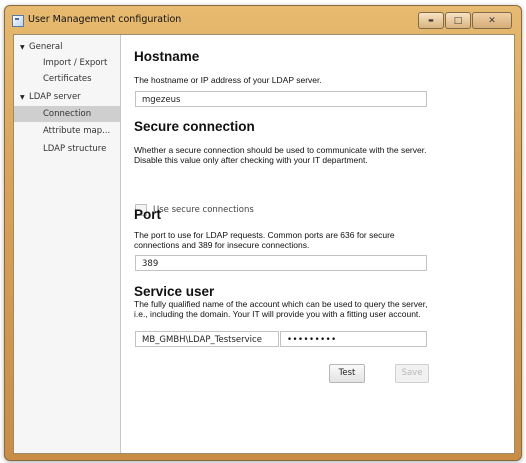  I want to click on sidebar-item-ldap-structure: LDAP structure, so click(67, 149).